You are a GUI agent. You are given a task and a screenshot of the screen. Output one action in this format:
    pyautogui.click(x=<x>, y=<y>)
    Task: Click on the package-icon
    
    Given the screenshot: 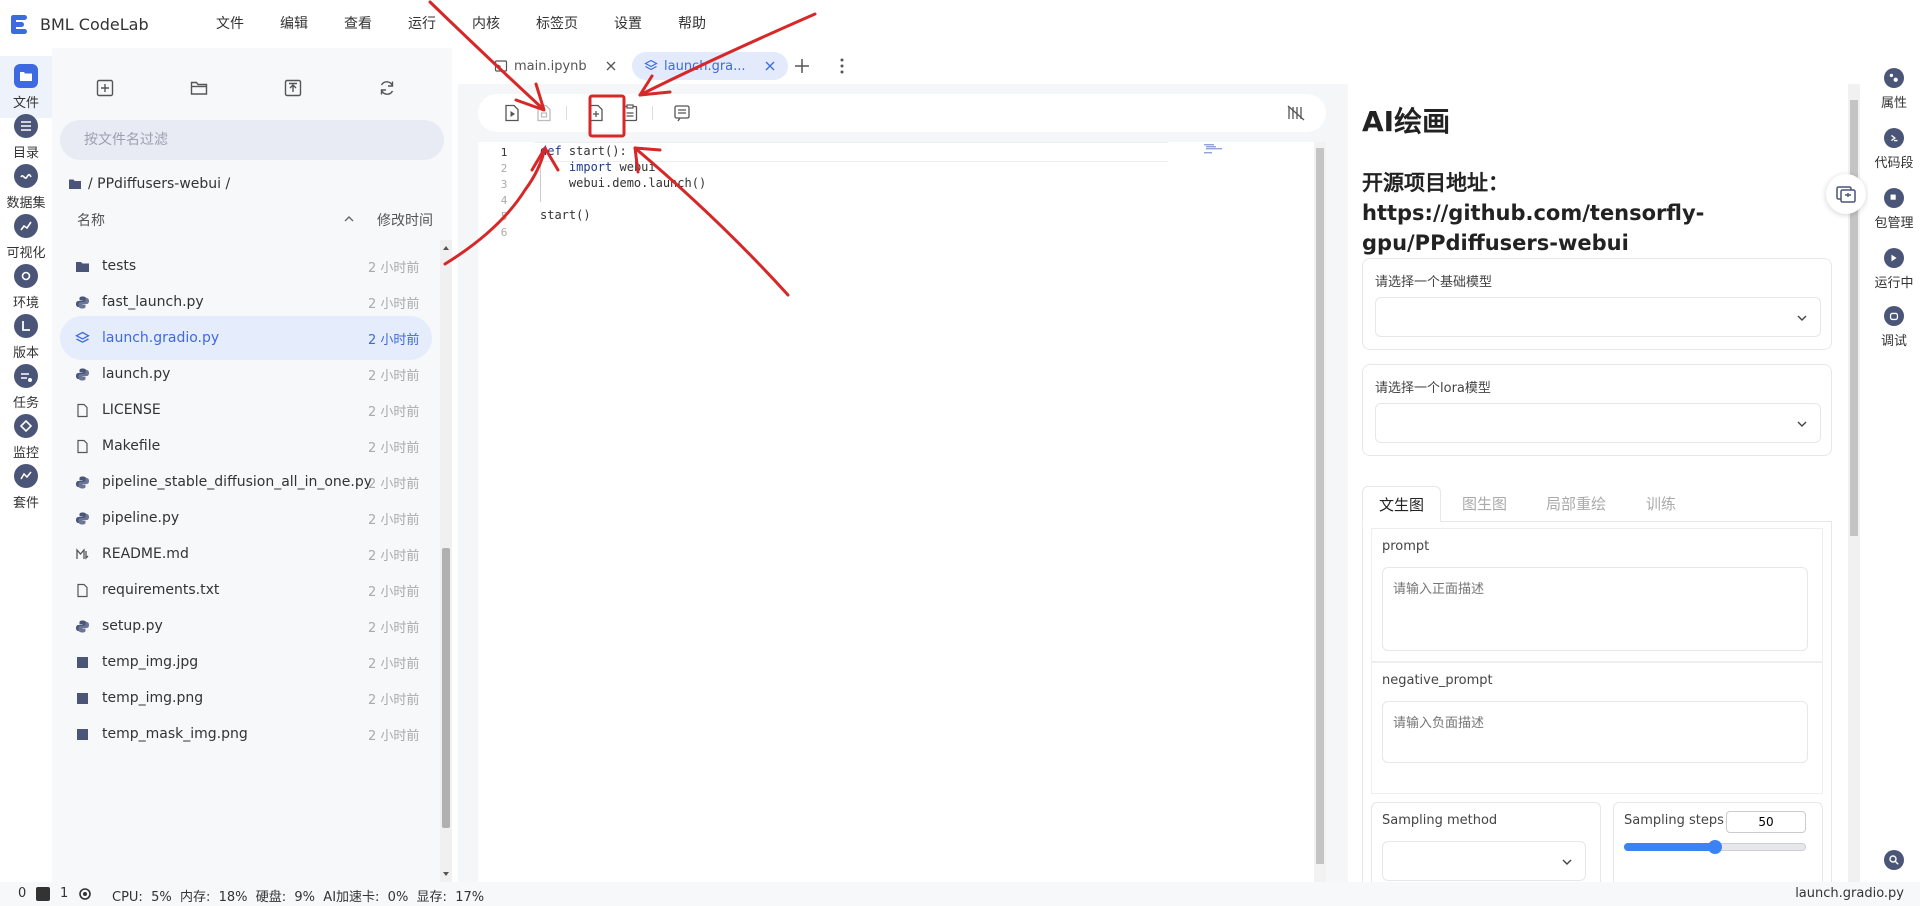 What is the action you would take?
    pyautogui.click(x=1894, y=198)
    